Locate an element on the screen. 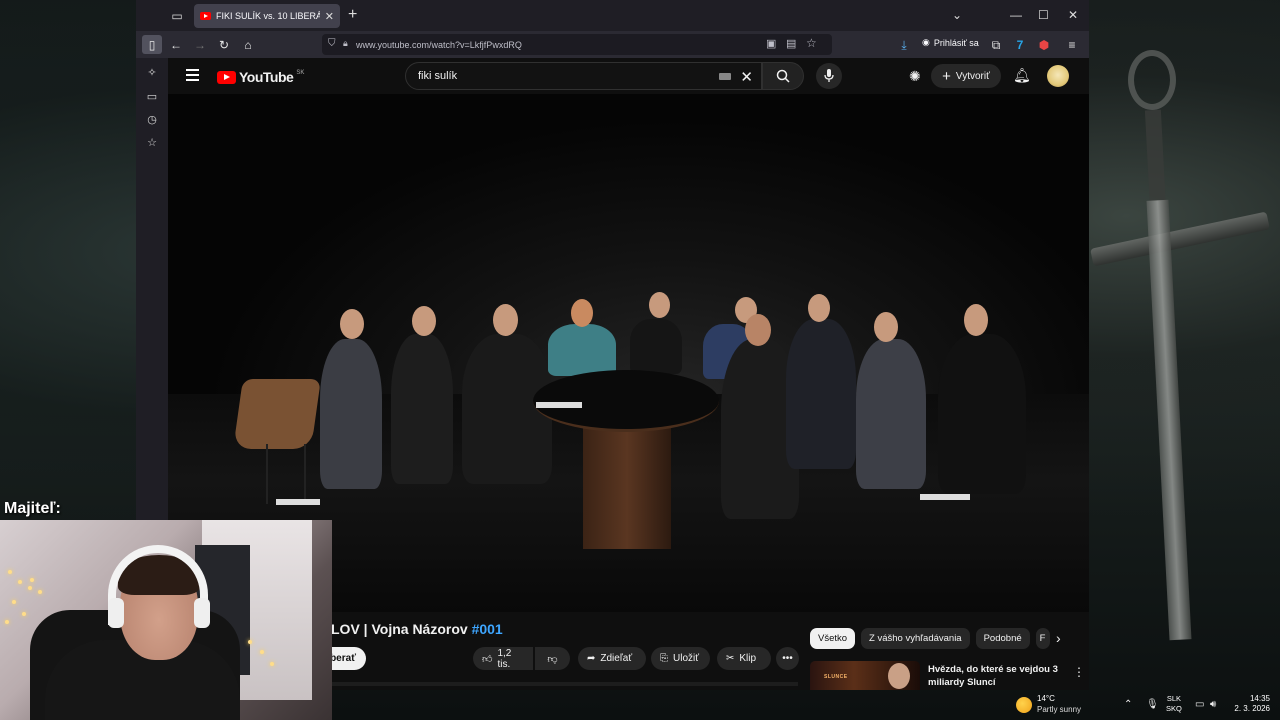 The height and width of the screenshot is (720, 1280). keyboard-layout: SKQ is located at coordinates (1174, 708).